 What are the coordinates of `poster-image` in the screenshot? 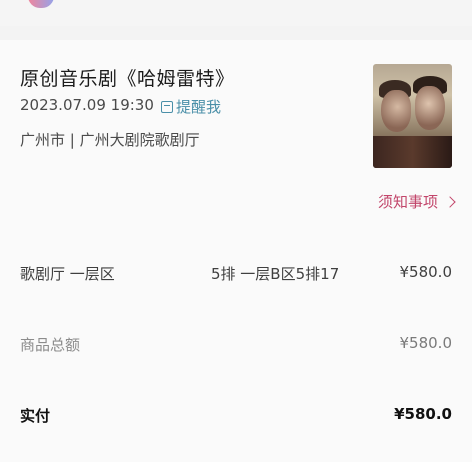 It's located at (412, 116).